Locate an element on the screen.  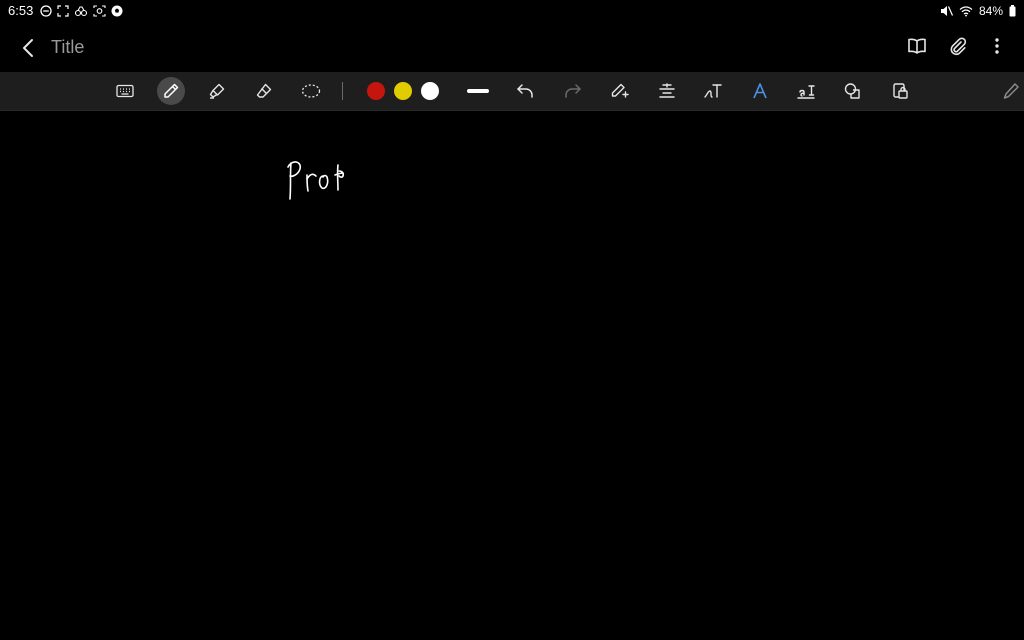
edit-pencil-button is located at coordinates (1010, 91).